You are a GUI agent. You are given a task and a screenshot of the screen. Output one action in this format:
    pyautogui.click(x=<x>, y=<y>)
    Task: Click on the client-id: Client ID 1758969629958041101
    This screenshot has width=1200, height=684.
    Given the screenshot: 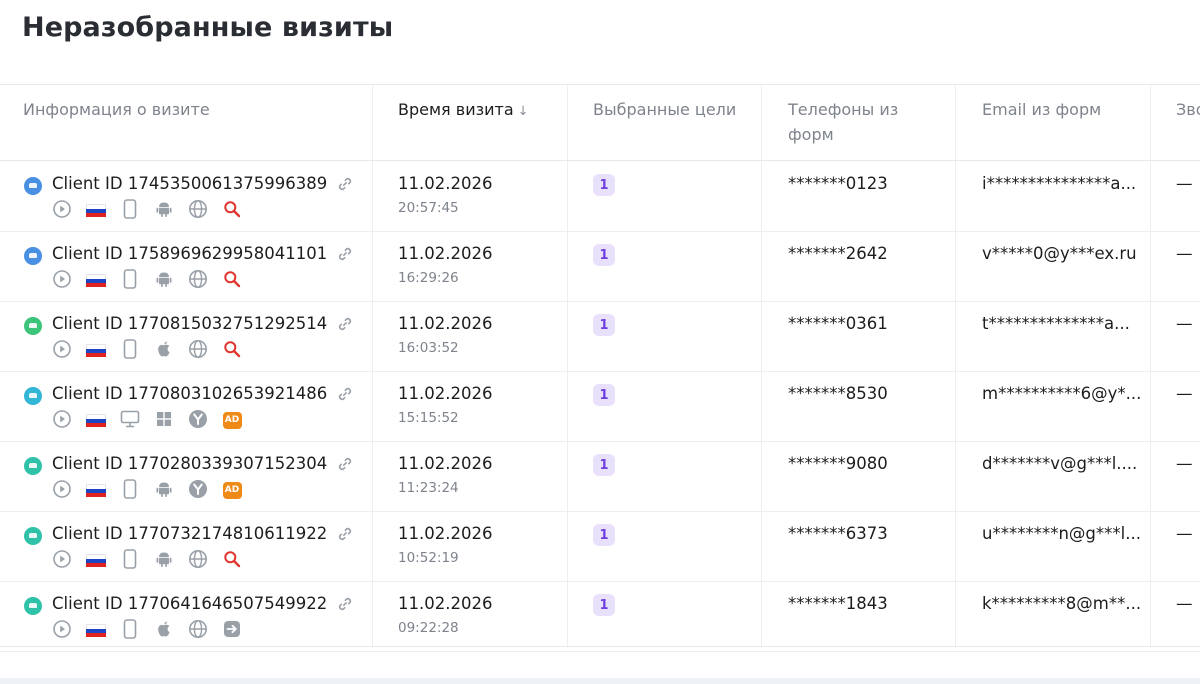 What is the action you would take?
    pyautogui.click(x=189, y=253)
    